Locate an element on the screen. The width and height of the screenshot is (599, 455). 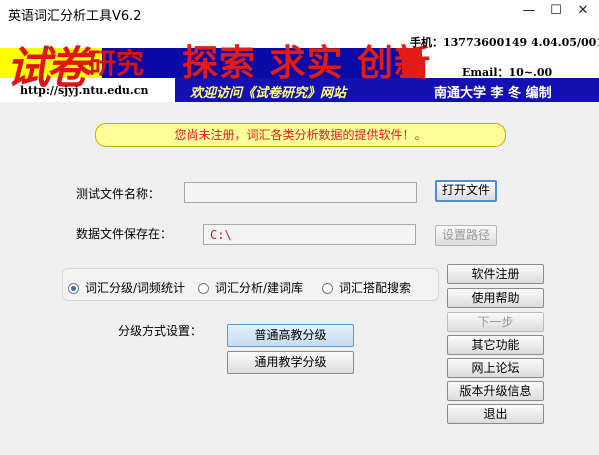
open-file-button: 打开文件 is located at coordinates (466, 191).